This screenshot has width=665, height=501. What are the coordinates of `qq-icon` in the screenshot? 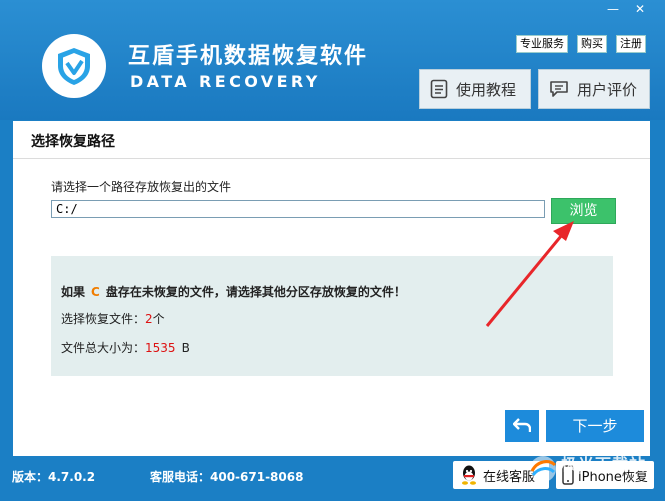 It's located at (469, 475).